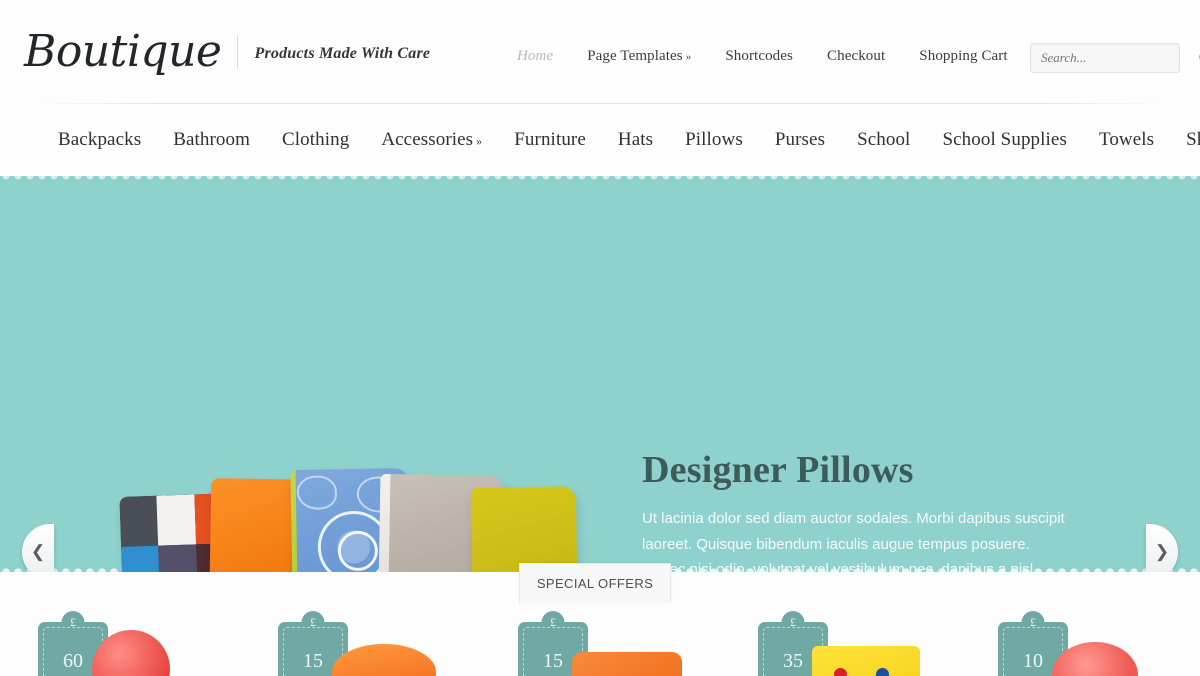 This screenshot has height=676, width=1200. I want to click on topnav-item-shopping-cart: Shopping Cart, so click(963, 56).